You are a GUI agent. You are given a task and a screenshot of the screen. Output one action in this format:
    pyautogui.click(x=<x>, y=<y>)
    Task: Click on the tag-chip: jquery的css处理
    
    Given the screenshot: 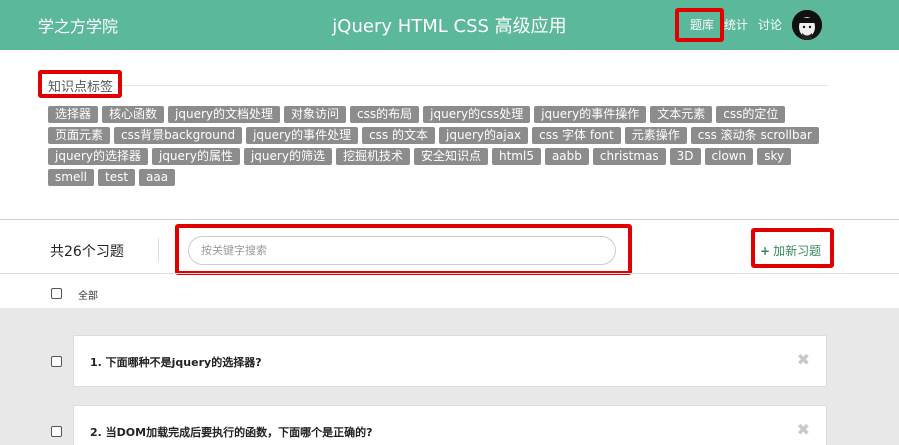 What is the action you would take?
    pyautogui.click(x=477, y=114)
    